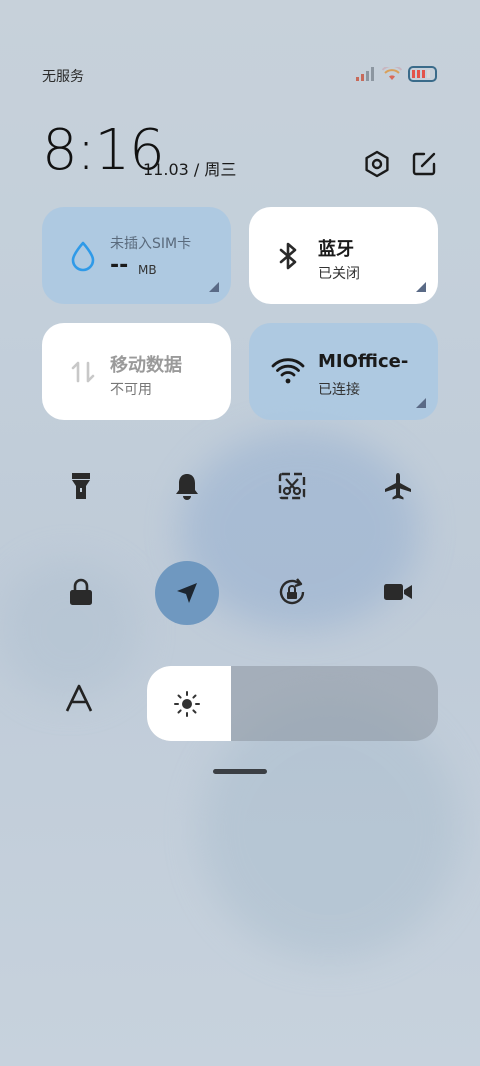  Describe the element at coordinates (288, 371) in the screenshot. I see `wifi-icon` at that location.